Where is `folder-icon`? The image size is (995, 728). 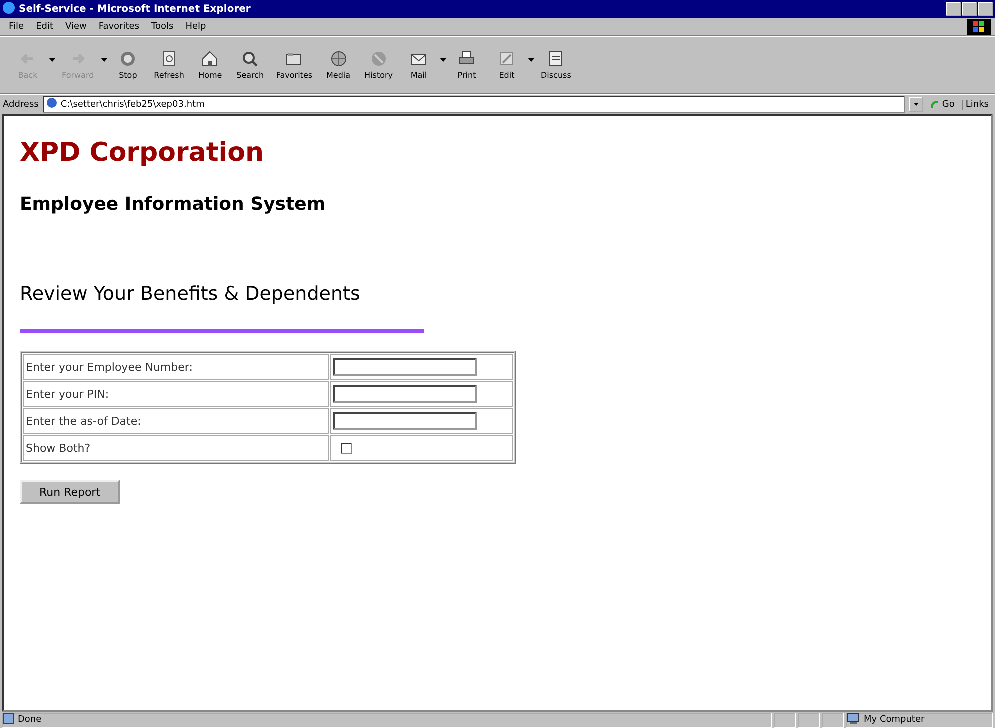
folder-icon is located at coordinates (294, 59).